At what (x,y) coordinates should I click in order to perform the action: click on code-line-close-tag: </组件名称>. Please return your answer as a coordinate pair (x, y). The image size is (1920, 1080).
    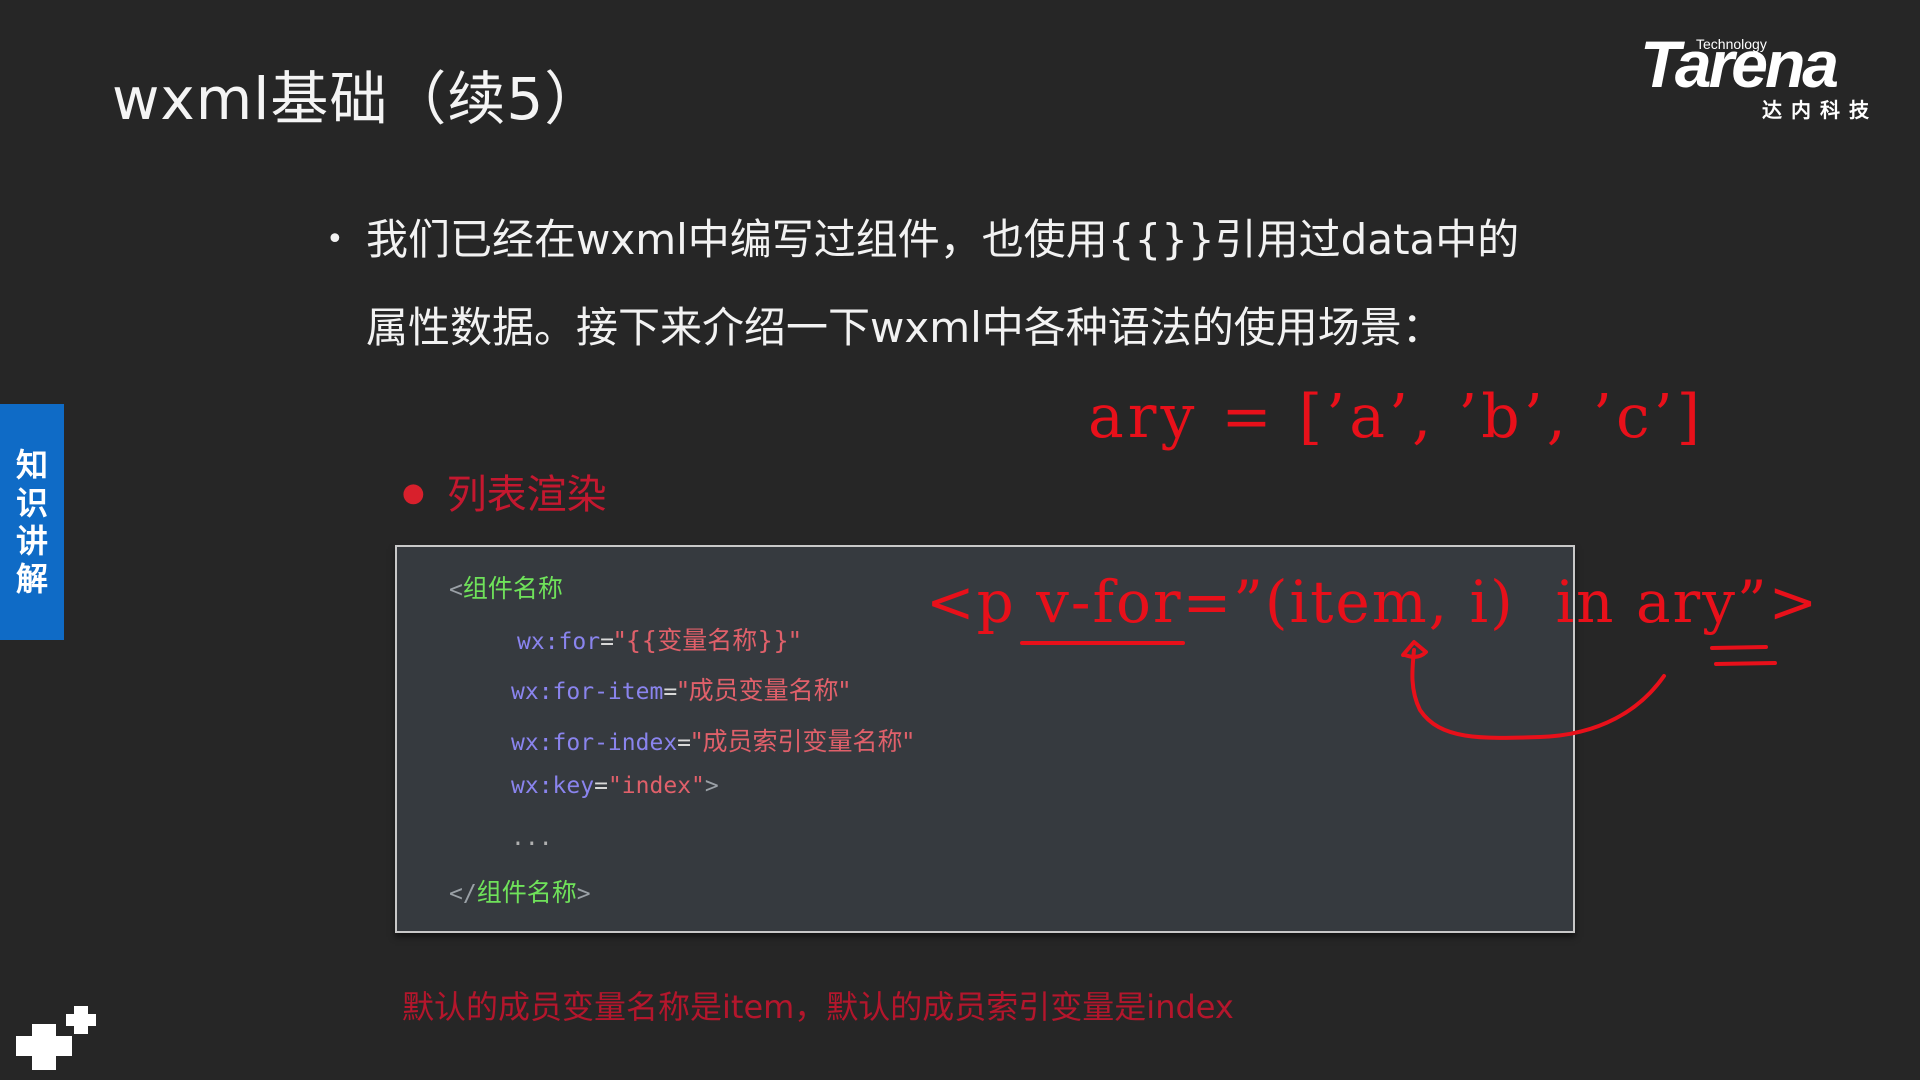
    Looking at the image, I should click on (520, 891).